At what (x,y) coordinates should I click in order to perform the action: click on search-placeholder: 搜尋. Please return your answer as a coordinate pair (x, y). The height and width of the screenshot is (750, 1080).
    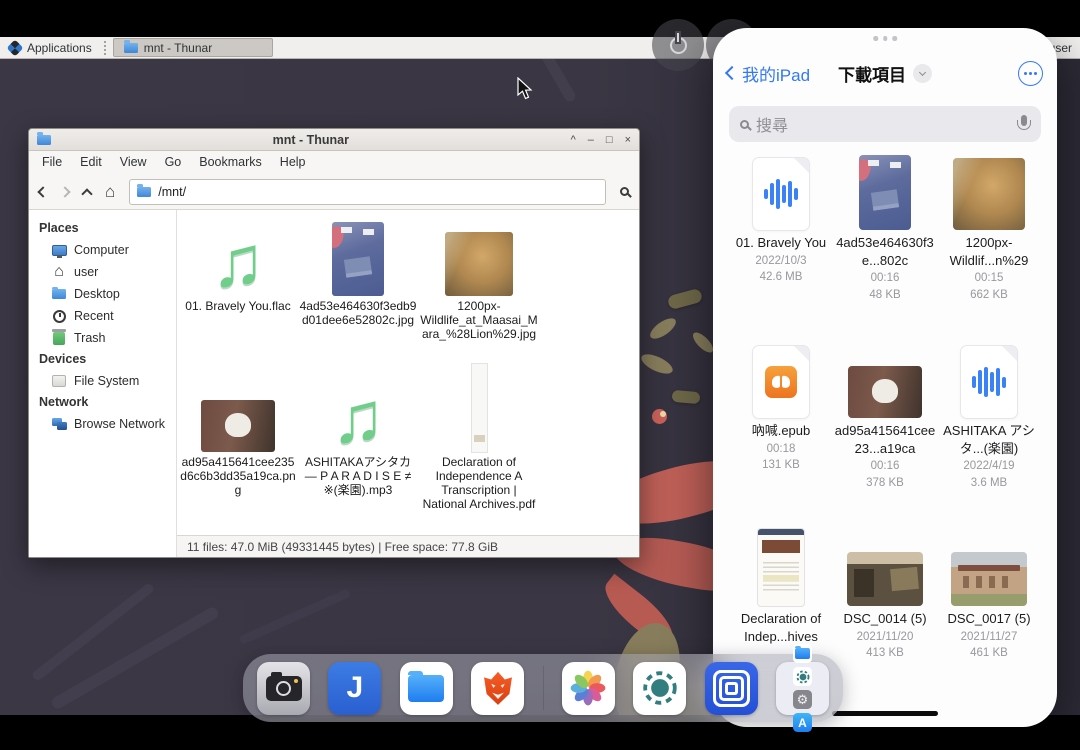
    Looking at the image, I should click on (772, 126).